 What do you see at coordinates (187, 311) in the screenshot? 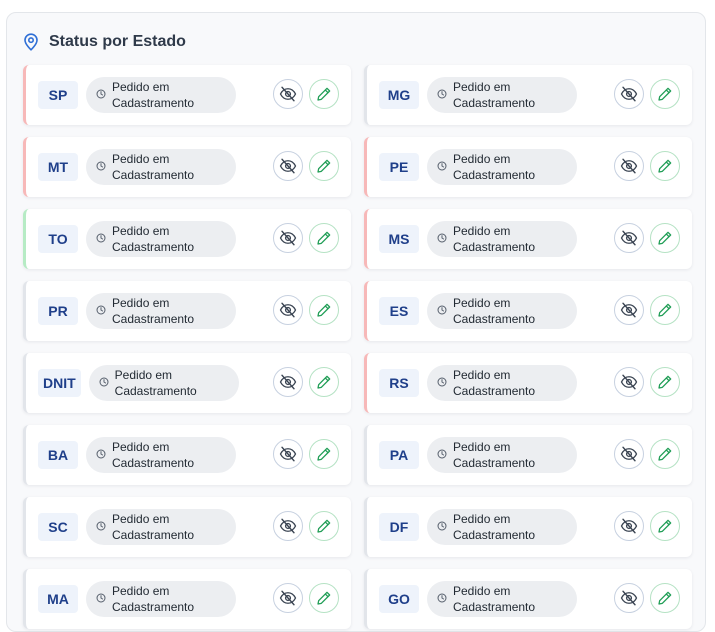
I see `state-card: PR Pedido em Cadastramento` at bounding box center [187, 311].